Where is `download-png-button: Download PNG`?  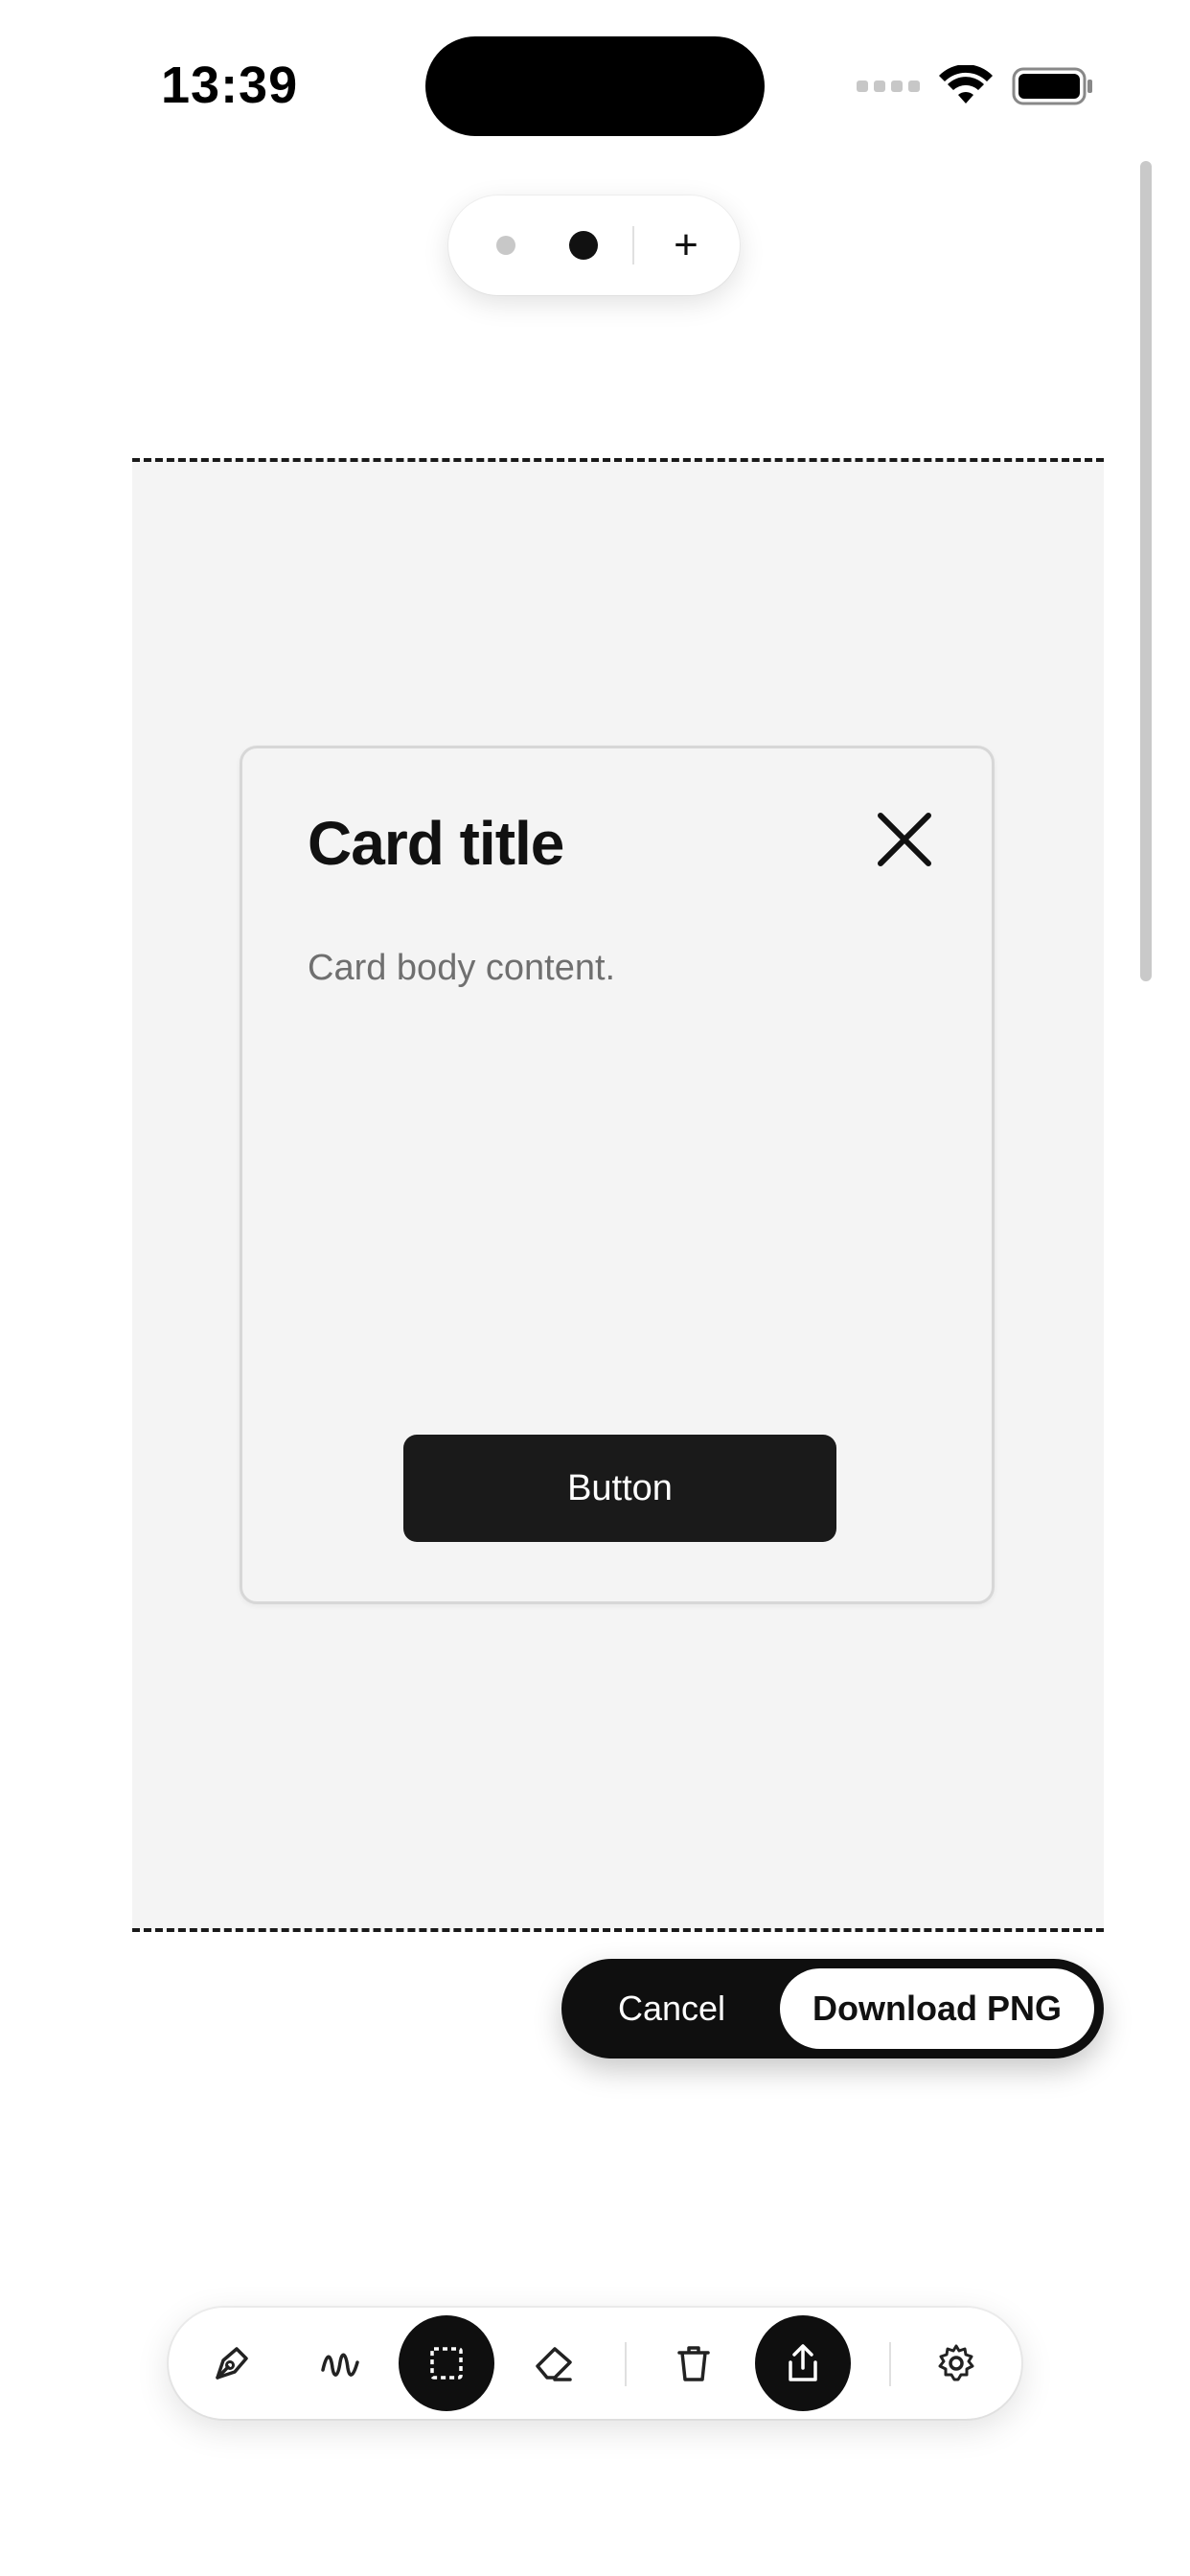
download-png-button: Download PNG is located at coordinates (937, 2008).